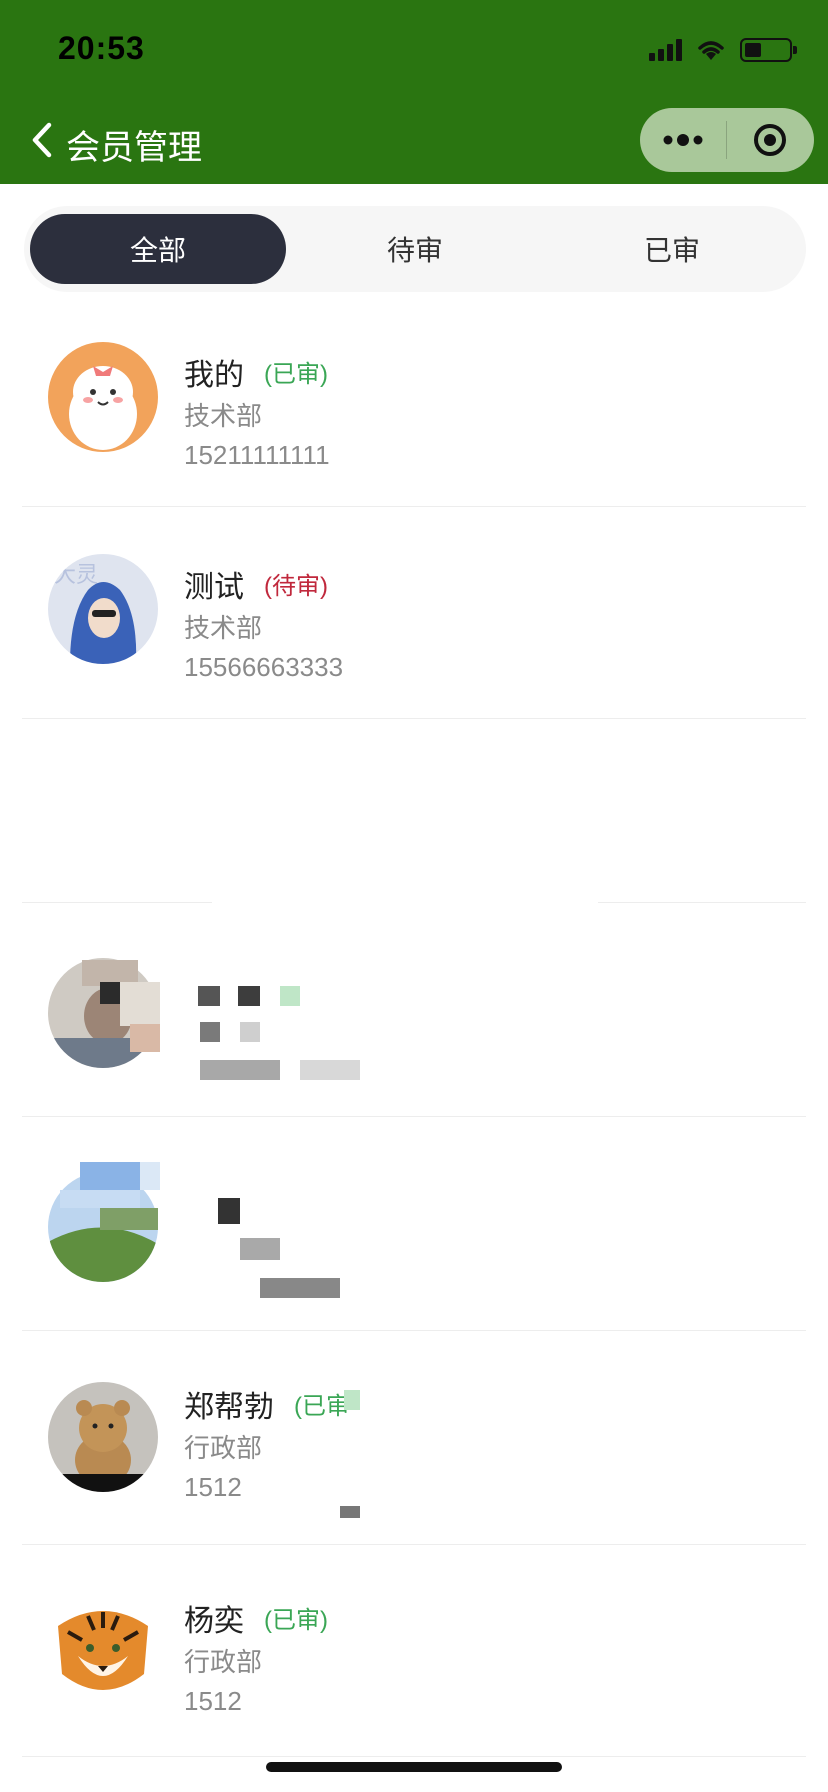 The height and width of the screenshot is (1792, 828). What do you see at coordinates (264, 667) in the screenshot?
I see `member-phone: 15566663333` at bounding box center [264, 667].